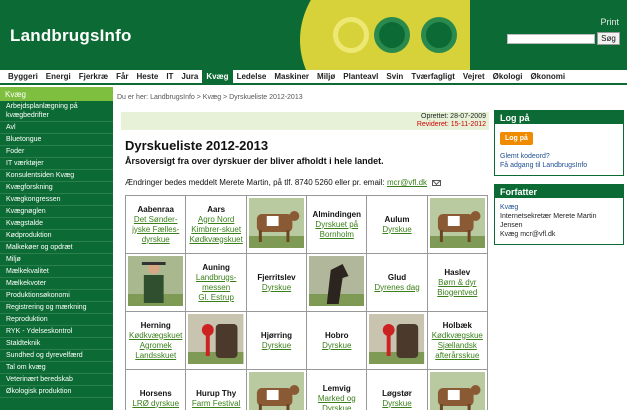 The image size is (627, 410). Describe the element at coordinates (56, 94) in the screenshot. I see `sidebar-head: Kvæg` at that location.